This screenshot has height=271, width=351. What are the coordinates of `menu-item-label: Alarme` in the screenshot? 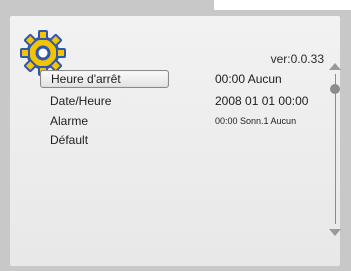 It's located at (69, 121).